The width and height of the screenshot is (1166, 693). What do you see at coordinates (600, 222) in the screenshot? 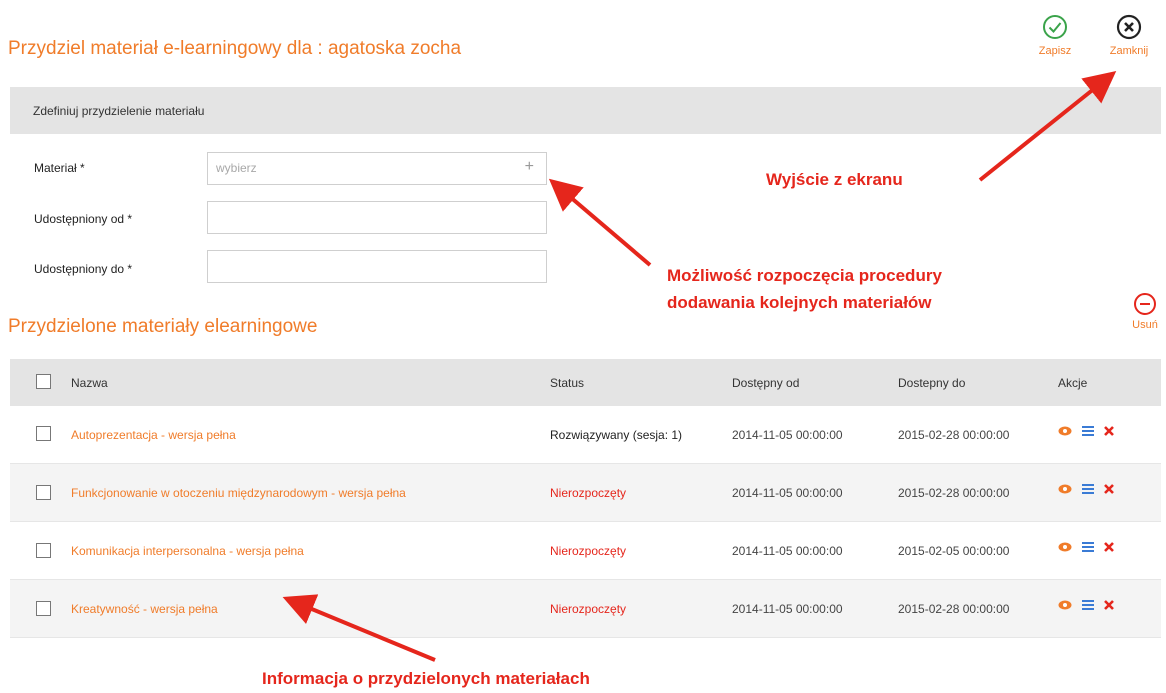
I see `arrow-to-add` at bounding box center [600, 222].